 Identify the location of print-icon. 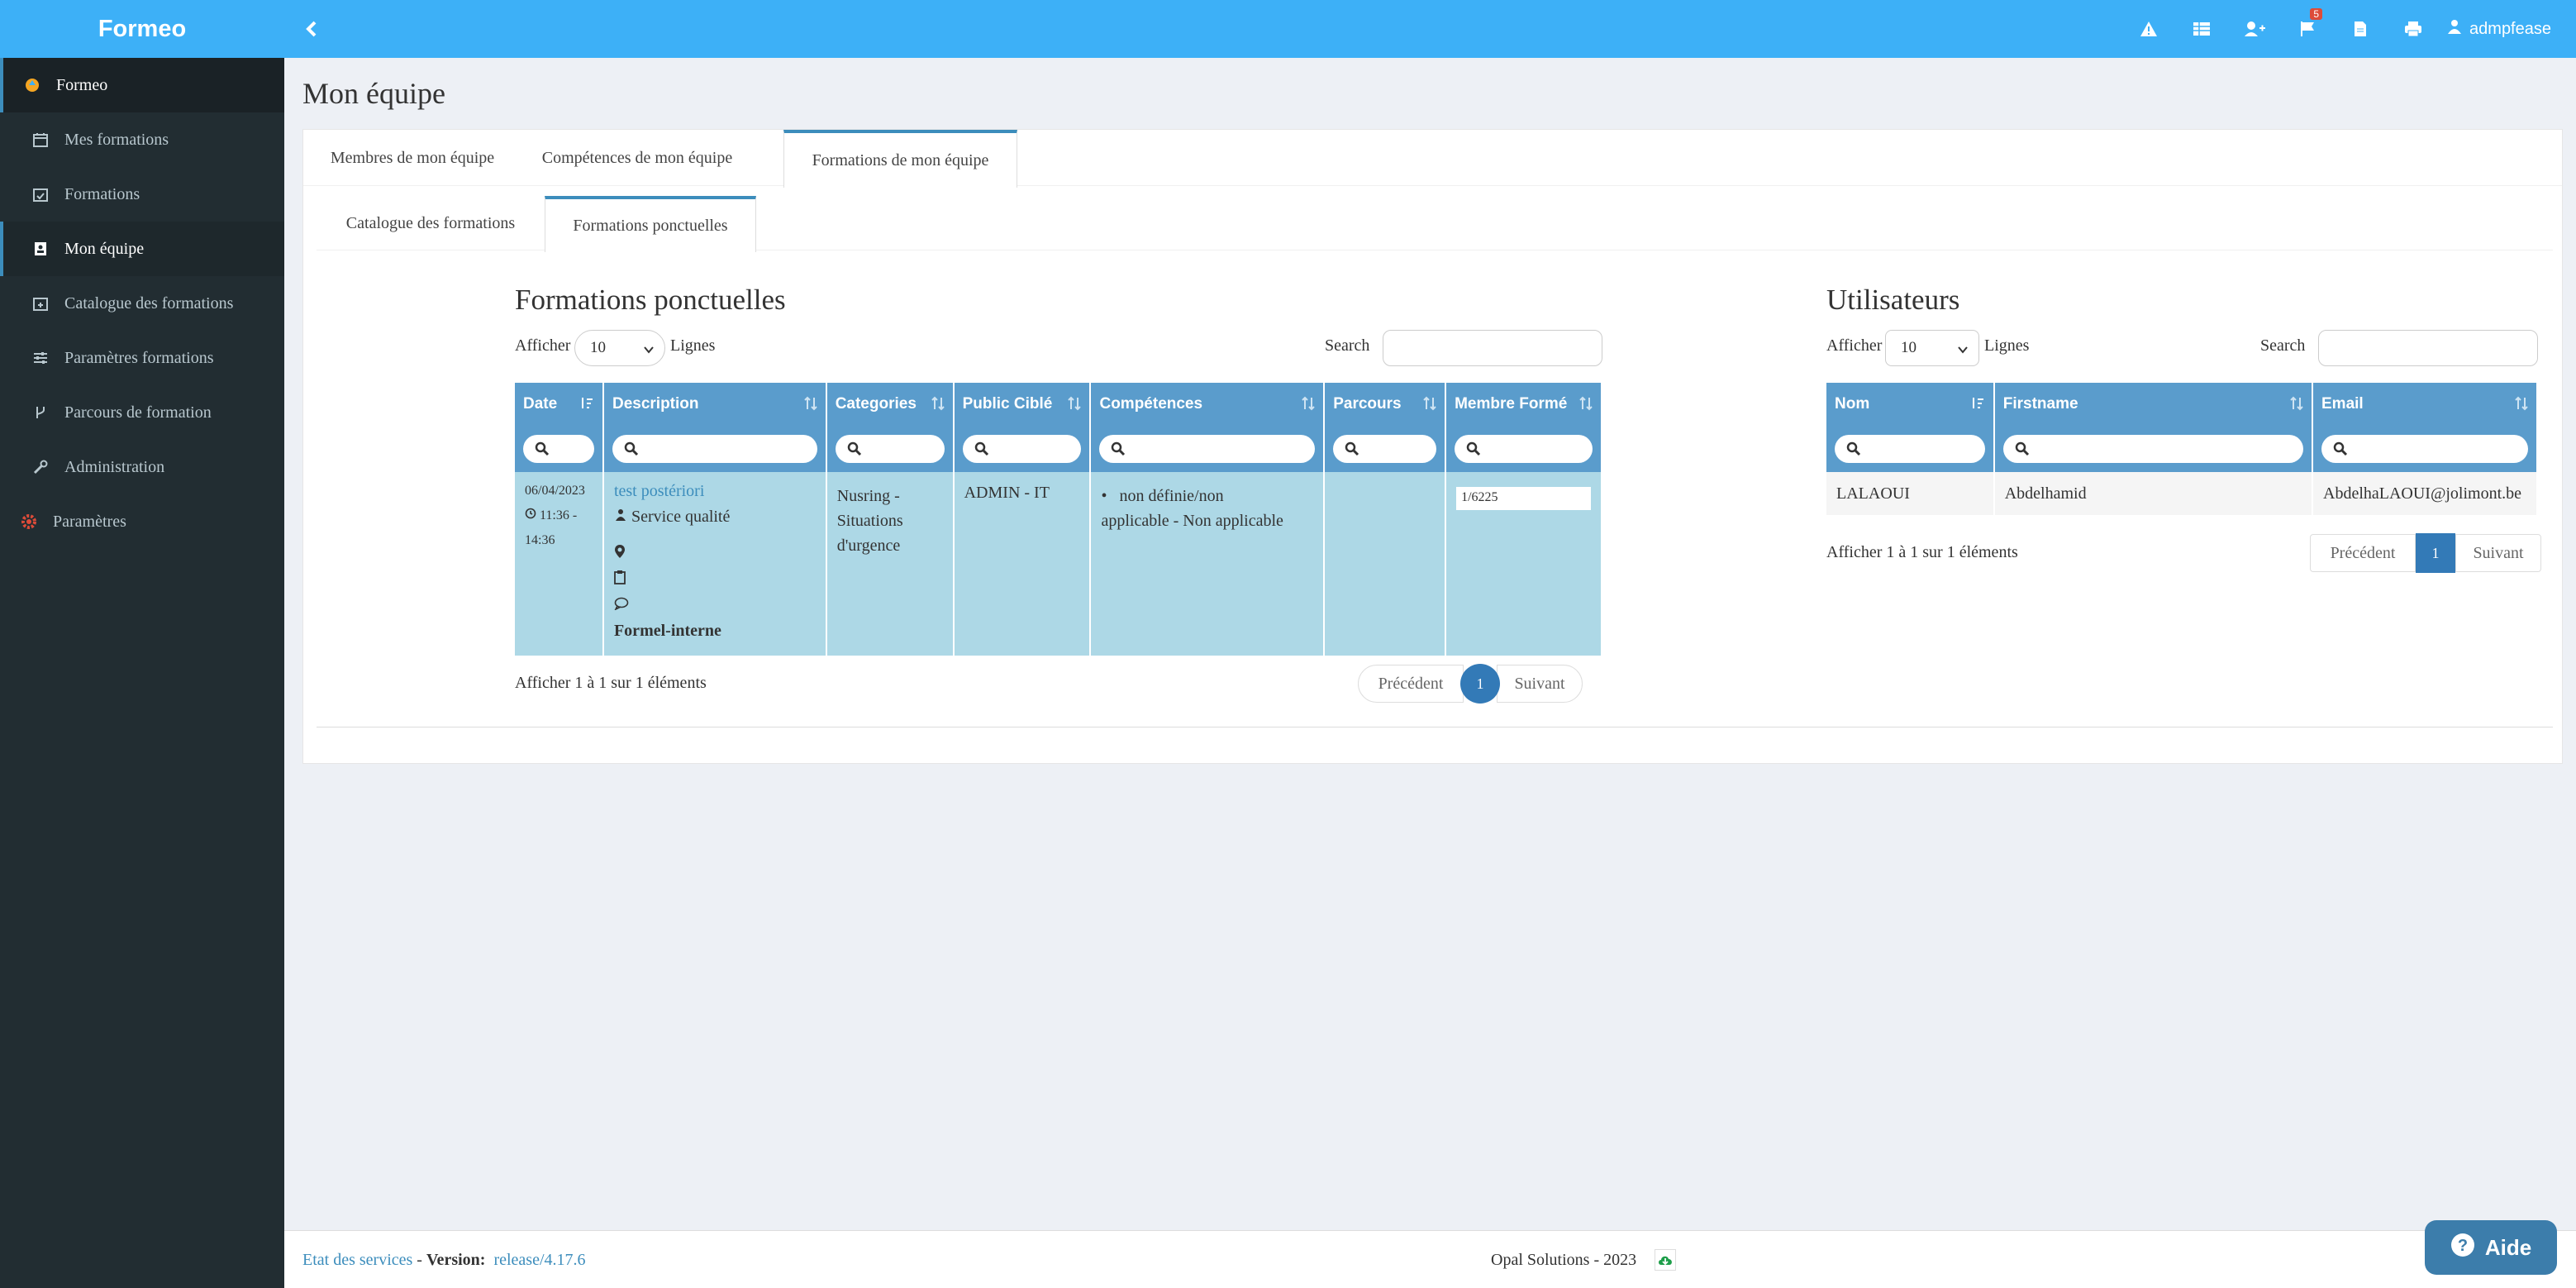
(2414, 29).